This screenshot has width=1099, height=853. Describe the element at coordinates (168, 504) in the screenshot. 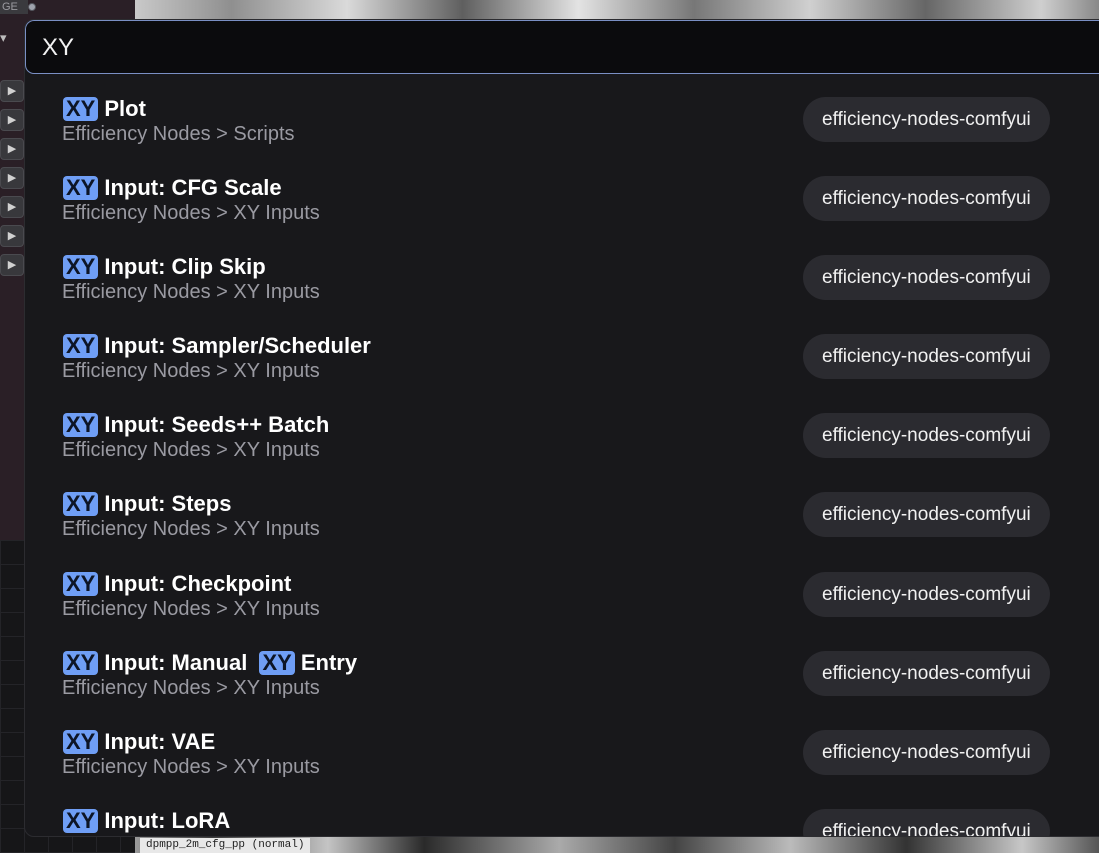

I see `result-title-text: Input: Steps` at that location.